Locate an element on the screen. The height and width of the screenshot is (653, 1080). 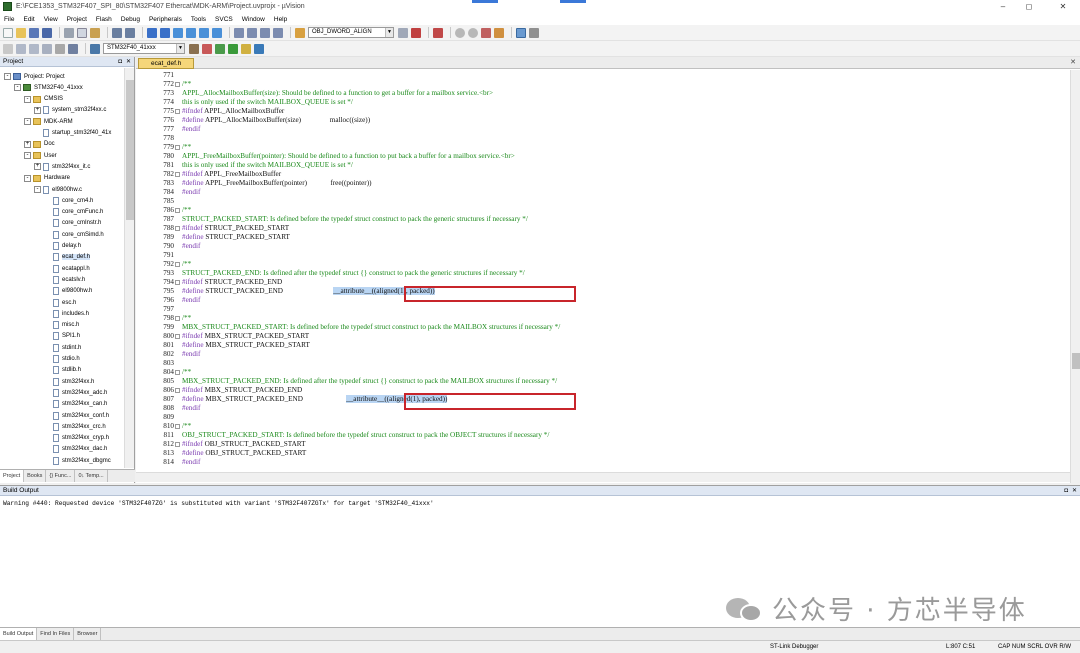
undo-icon is located at coordinates (117, 32).